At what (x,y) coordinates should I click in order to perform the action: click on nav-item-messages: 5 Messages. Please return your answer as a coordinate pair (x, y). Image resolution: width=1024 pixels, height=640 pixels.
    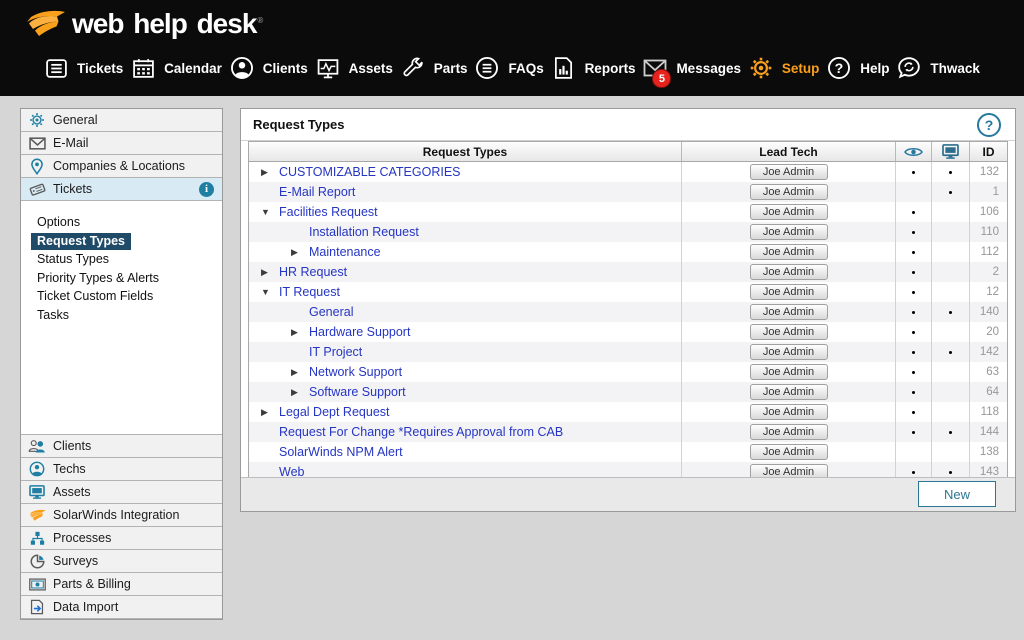
    Looking at the image, I should click on (692, 72).